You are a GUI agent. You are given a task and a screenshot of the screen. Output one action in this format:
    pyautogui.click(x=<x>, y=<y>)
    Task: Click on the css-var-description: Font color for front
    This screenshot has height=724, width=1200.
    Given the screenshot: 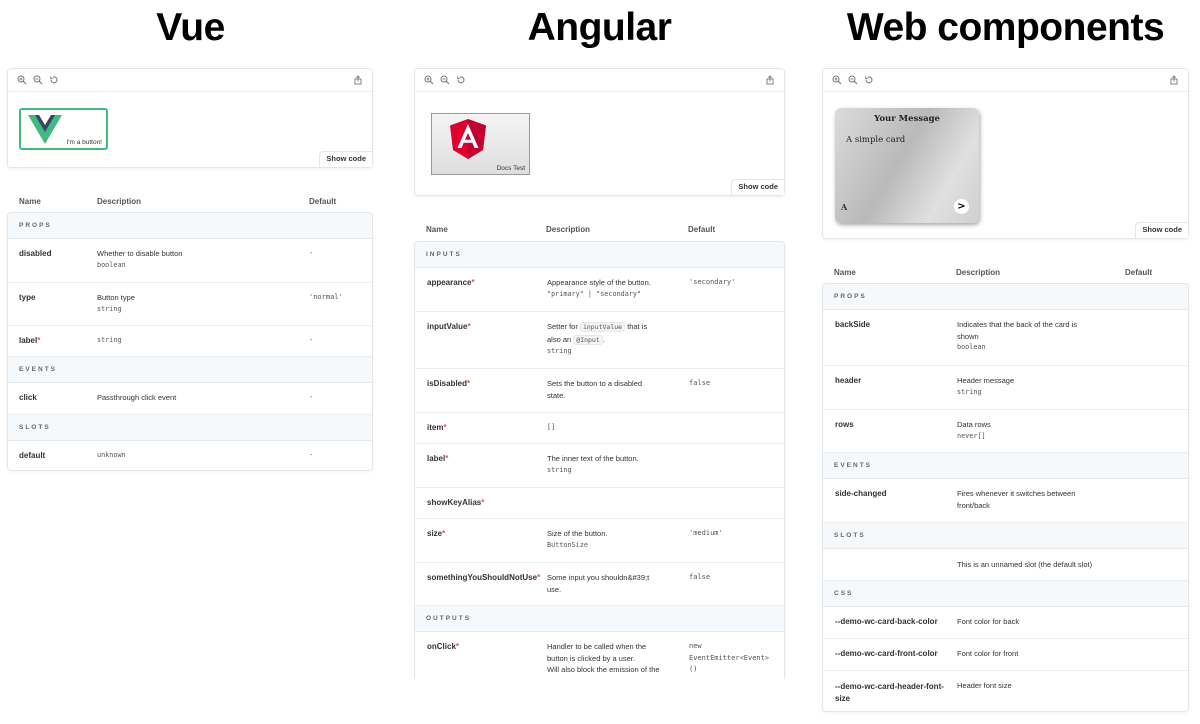 What is the action you would take?
    pyautogui.click(x=988, y=653)
    